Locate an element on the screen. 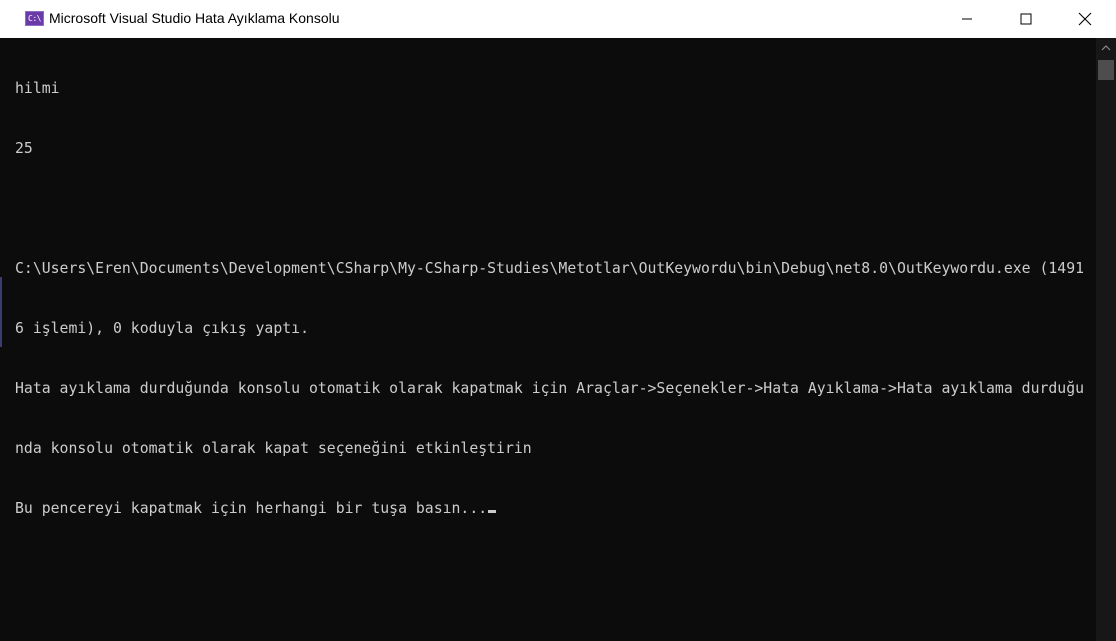 This screenshot has width=1116, height=641. close-button is located at coordinates (1085, 19).